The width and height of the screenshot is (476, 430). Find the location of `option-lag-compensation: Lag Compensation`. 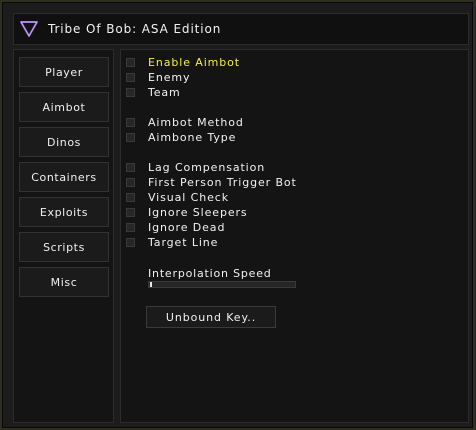

option-lag-compensation: Lag Compensation is located at coordinates (195, 167).